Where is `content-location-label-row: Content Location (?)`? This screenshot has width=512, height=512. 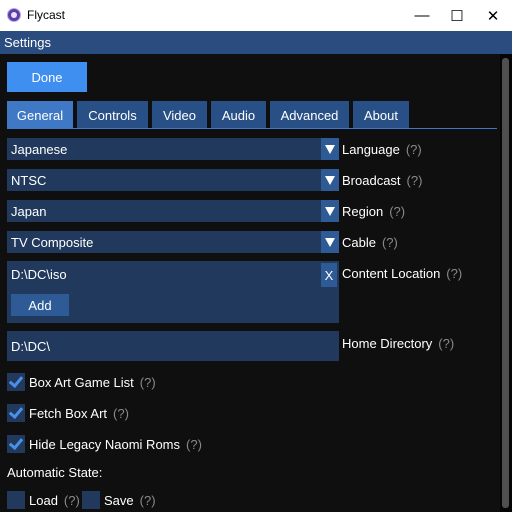 content-location-label-row: Content Location (?) is located at coordinates (402, 273).